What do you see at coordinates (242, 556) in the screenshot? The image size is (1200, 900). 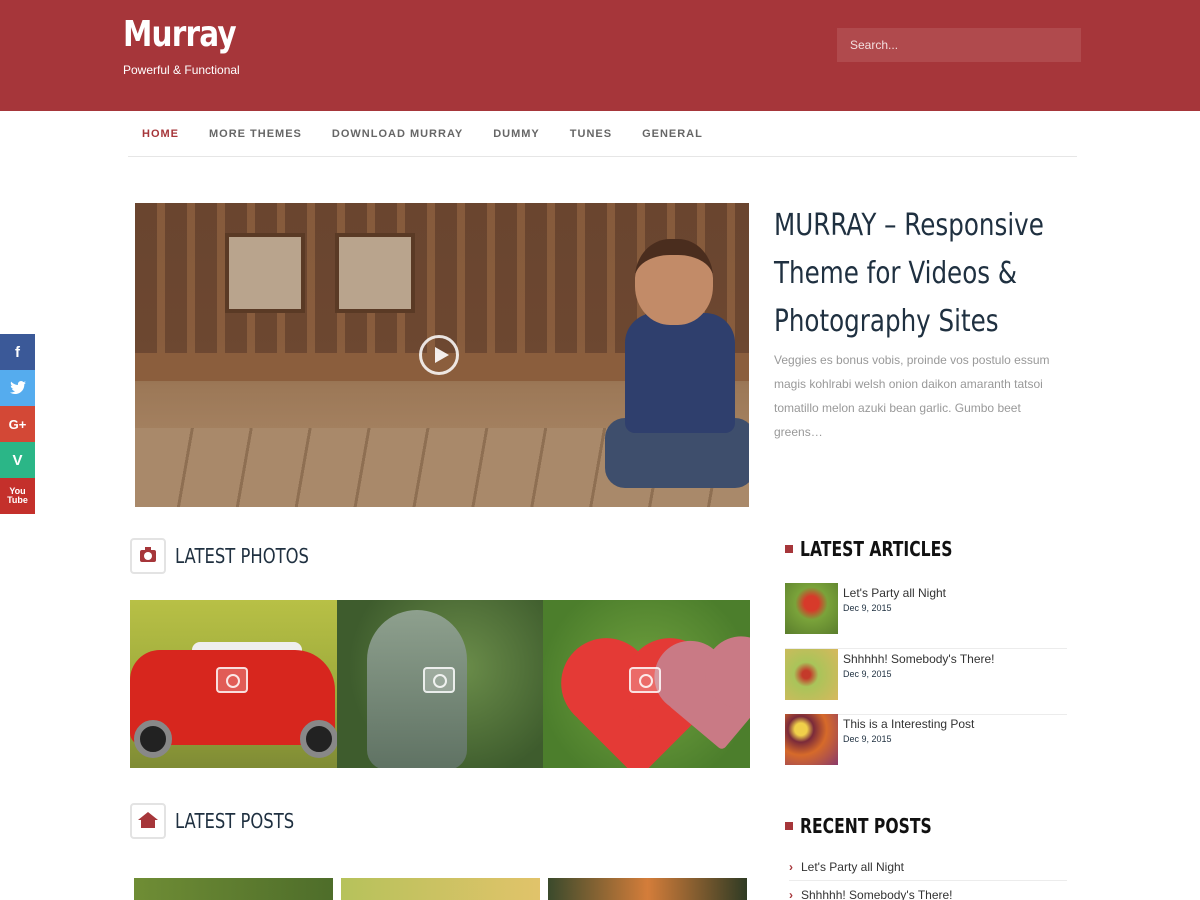 I see `latest-photos-title: LATEST PHOTOS` at bounding box center [242, 556].